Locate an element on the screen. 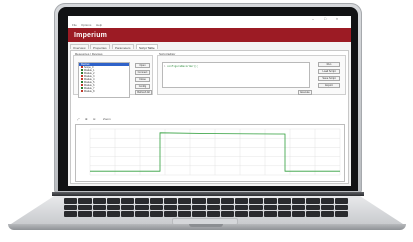  load-script-button: Load Script is located at coordinates (329, 71).